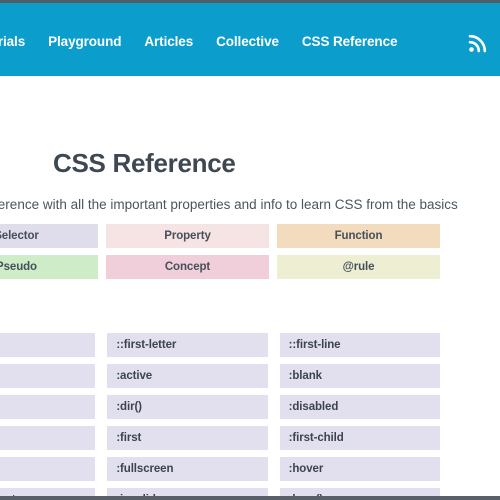  What do you see at coordinates (187, 267) in the screenshot?
I see `legend-badge-concept: Concept` at bounding box center [187, 267].